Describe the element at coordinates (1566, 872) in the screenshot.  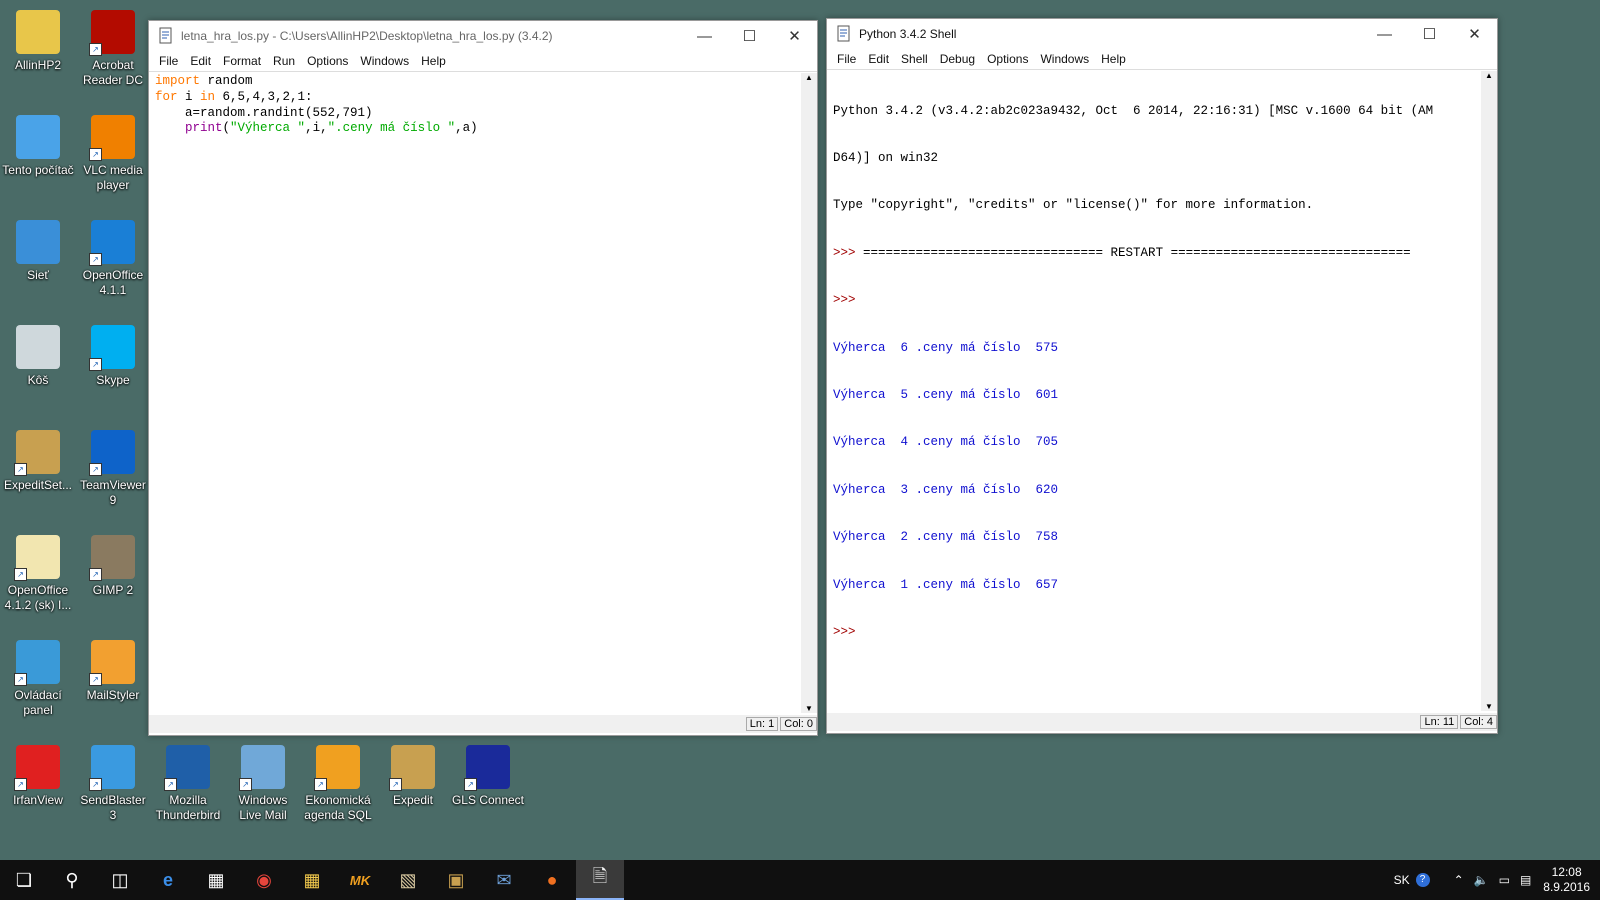
I see `clock-time: 12:08` at that location.